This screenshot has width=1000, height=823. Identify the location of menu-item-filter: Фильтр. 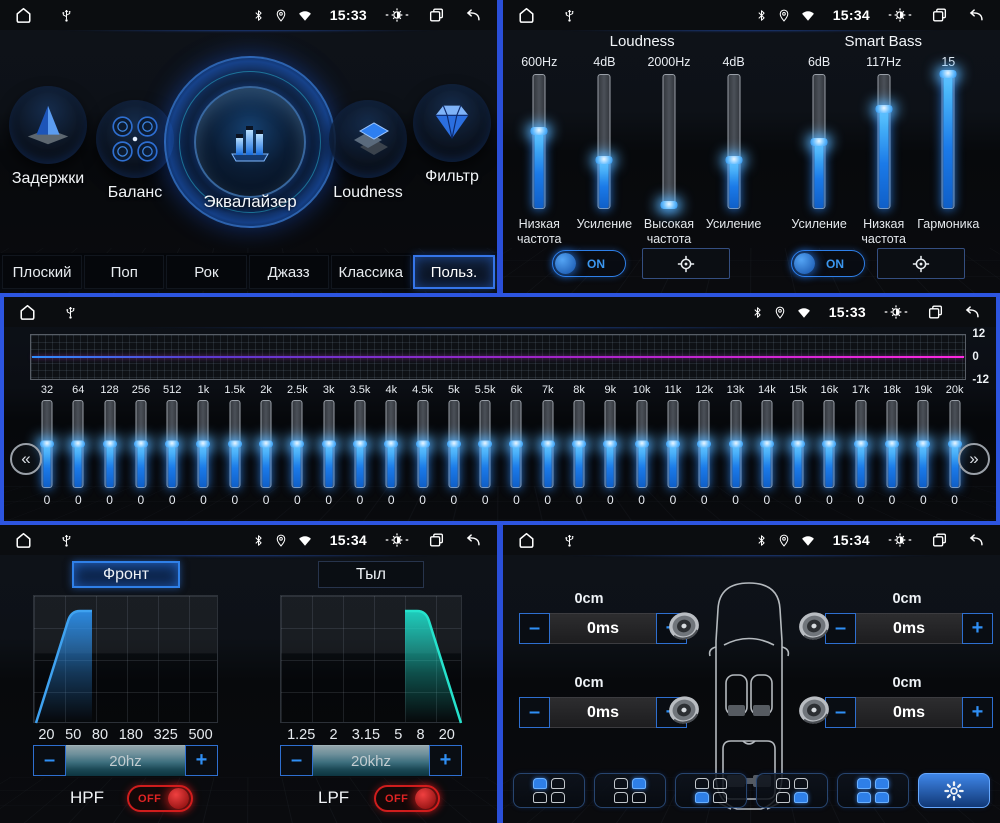
(452, 135).